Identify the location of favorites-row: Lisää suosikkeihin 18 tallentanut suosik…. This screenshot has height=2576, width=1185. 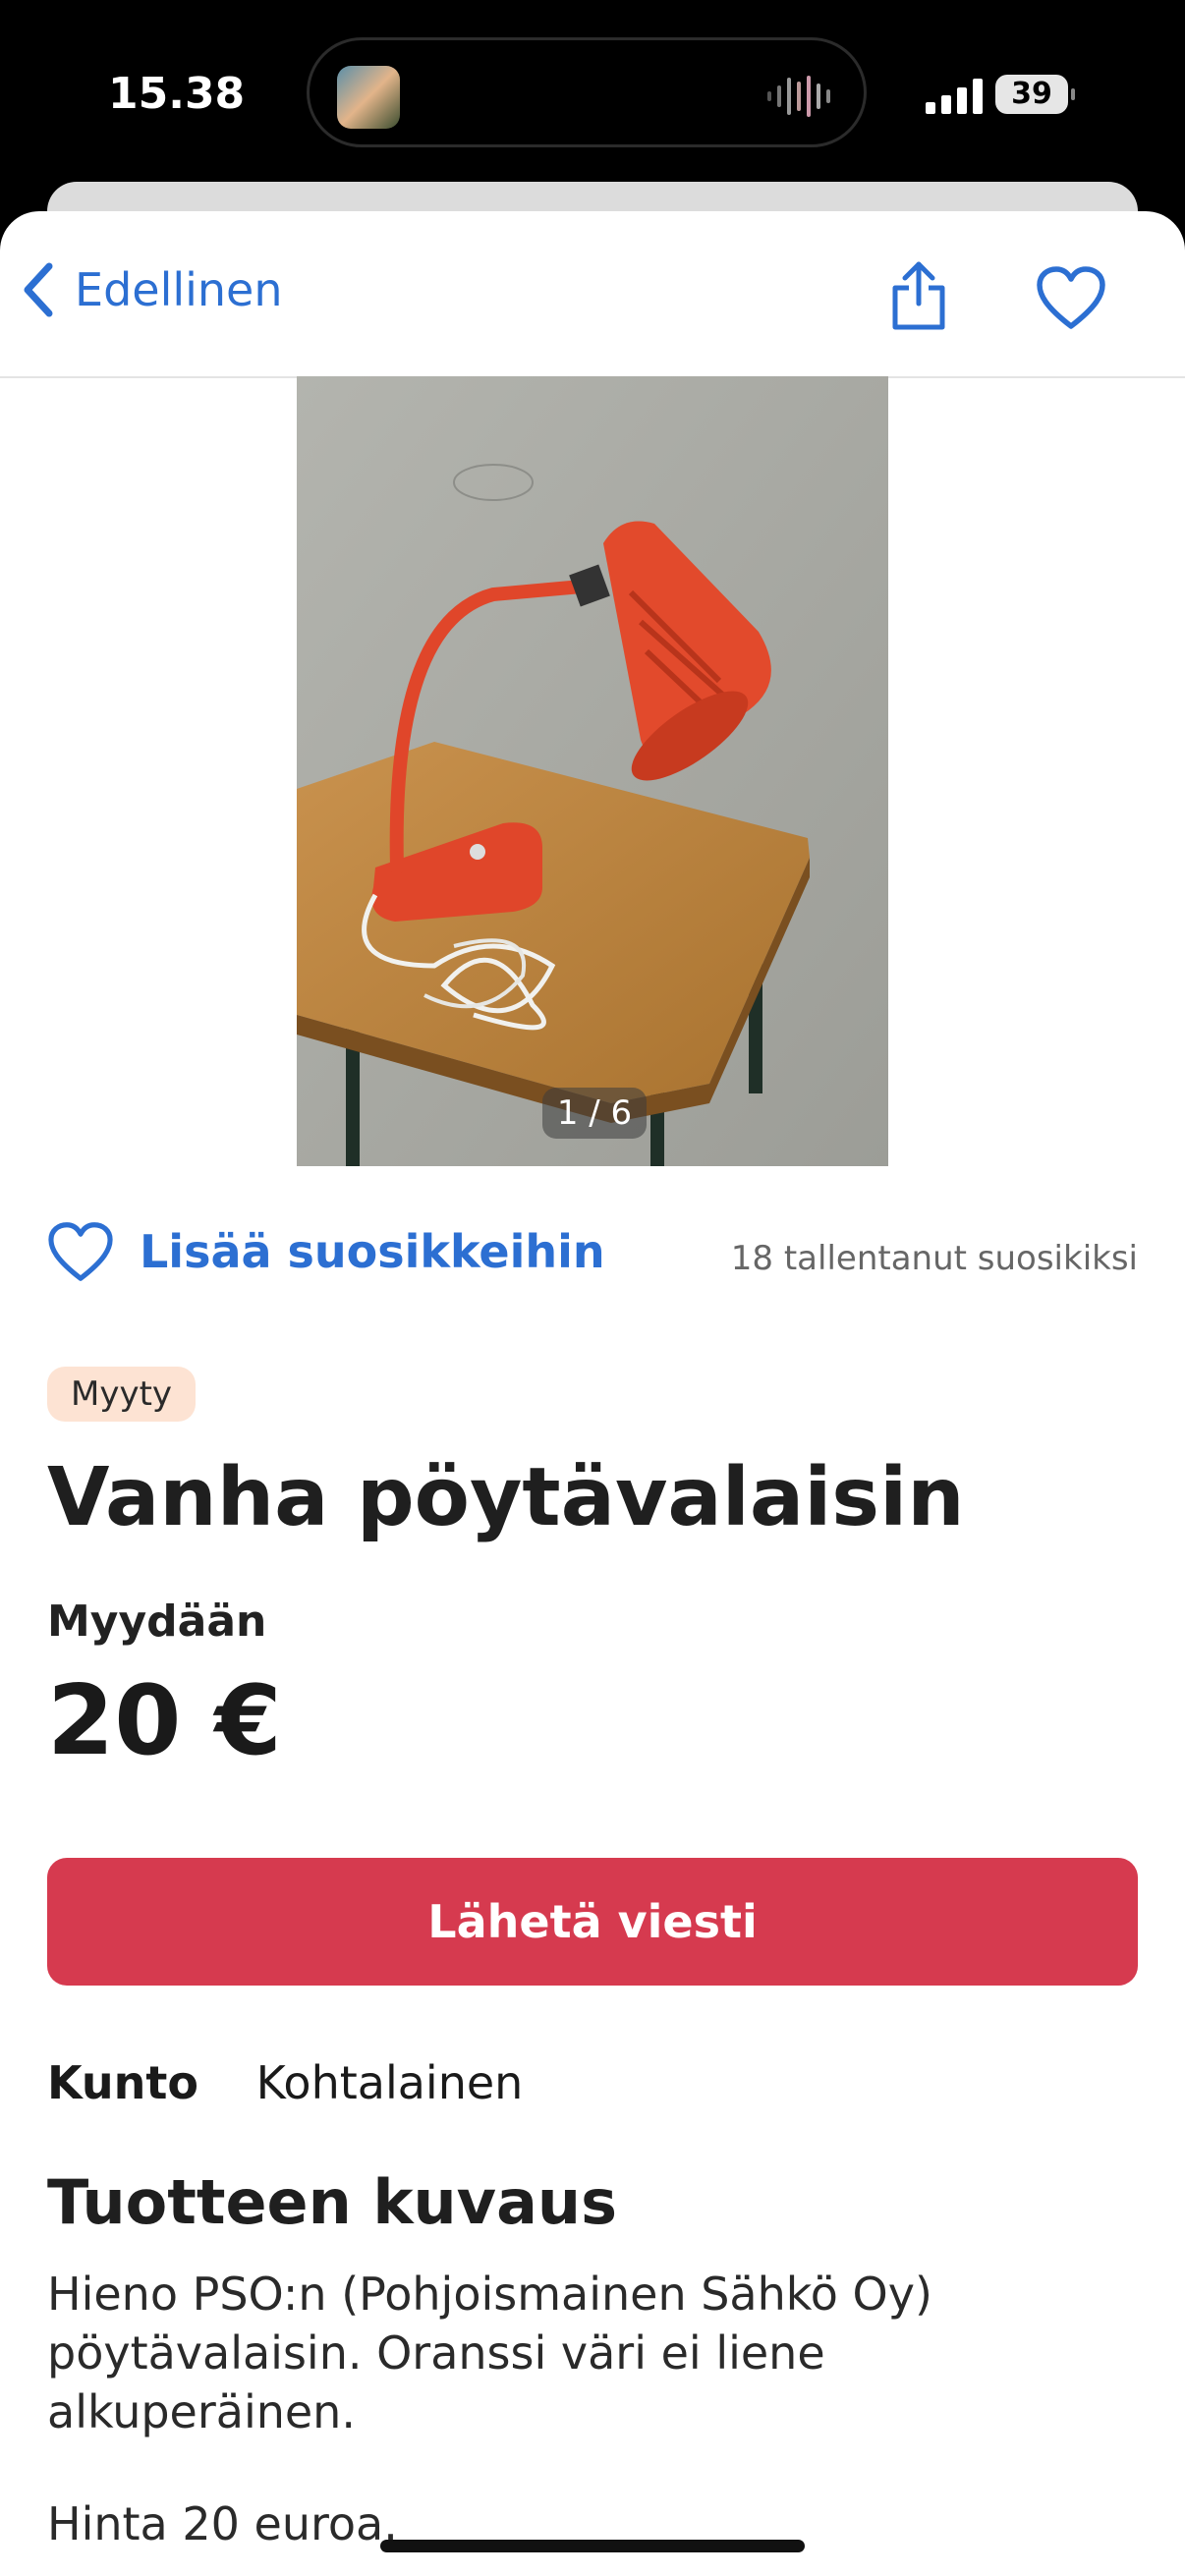
(592, 1262).